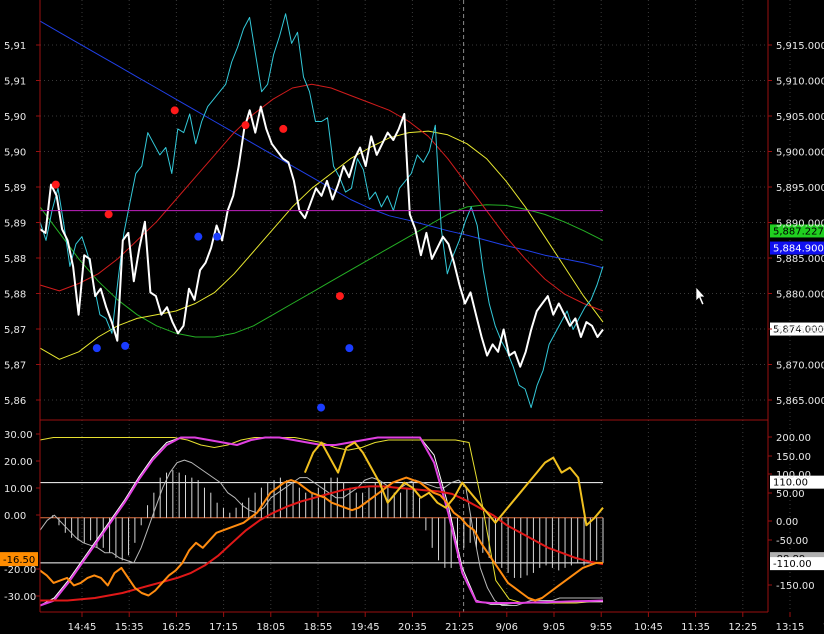  What do you see at coordinates (223, 627) in the screenshot?
I see `x-tick-label: 17:15` at bounding box center [223, 627].